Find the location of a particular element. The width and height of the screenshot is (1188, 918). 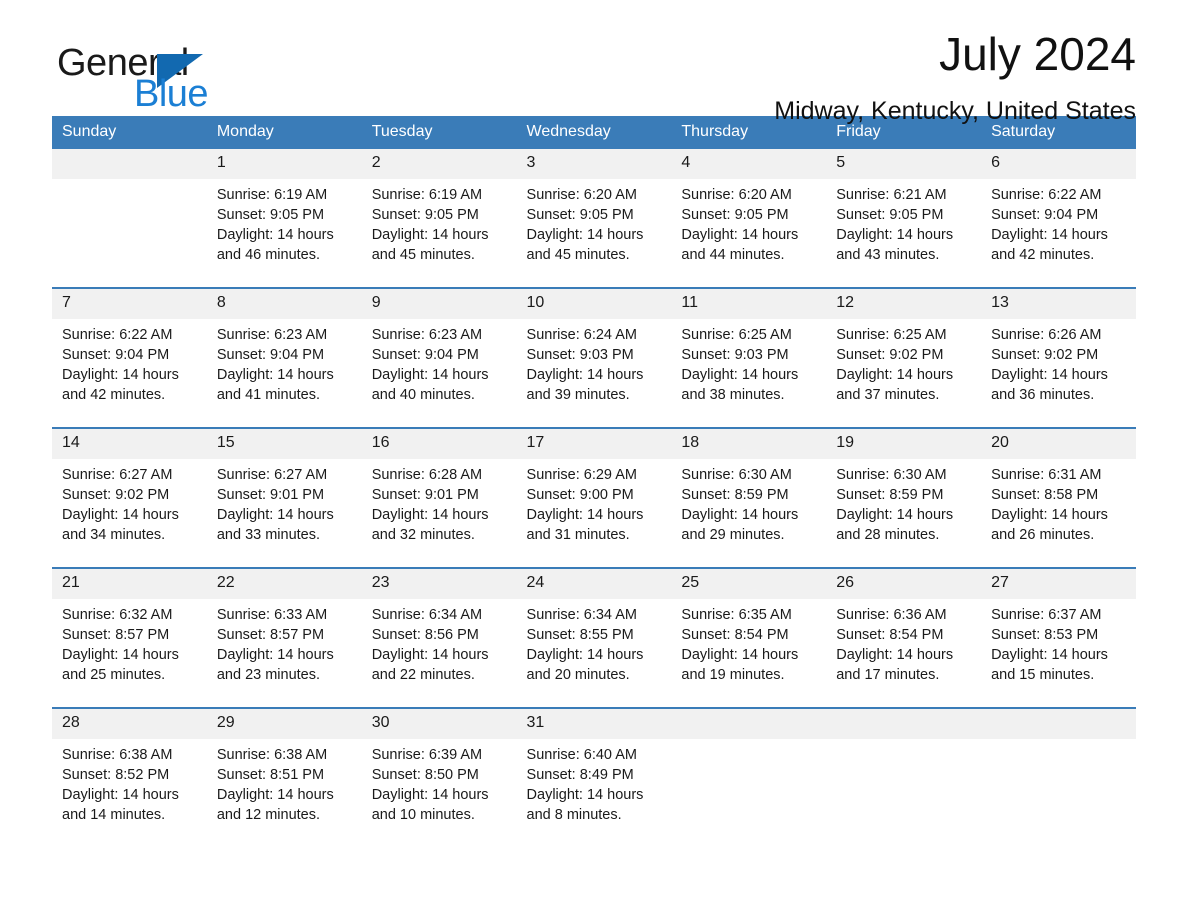

logo-text-blue: Blue is located at coordinates (171, 94).